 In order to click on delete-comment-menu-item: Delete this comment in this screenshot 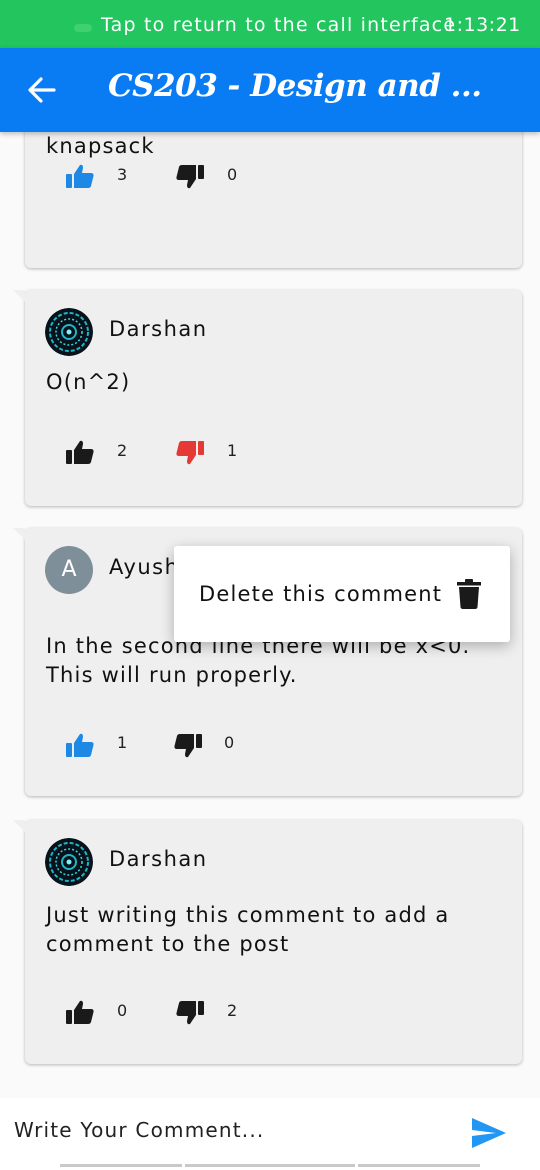, I will do `click(342, 594)`.